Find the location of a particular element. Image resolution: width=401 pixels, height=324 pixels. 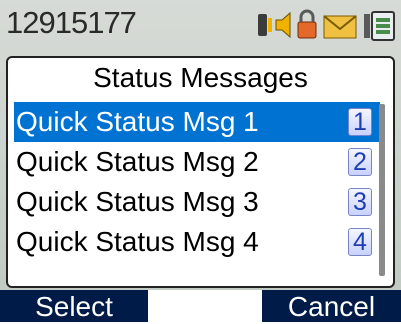

battery-icon is located at coordinates (379, 26).